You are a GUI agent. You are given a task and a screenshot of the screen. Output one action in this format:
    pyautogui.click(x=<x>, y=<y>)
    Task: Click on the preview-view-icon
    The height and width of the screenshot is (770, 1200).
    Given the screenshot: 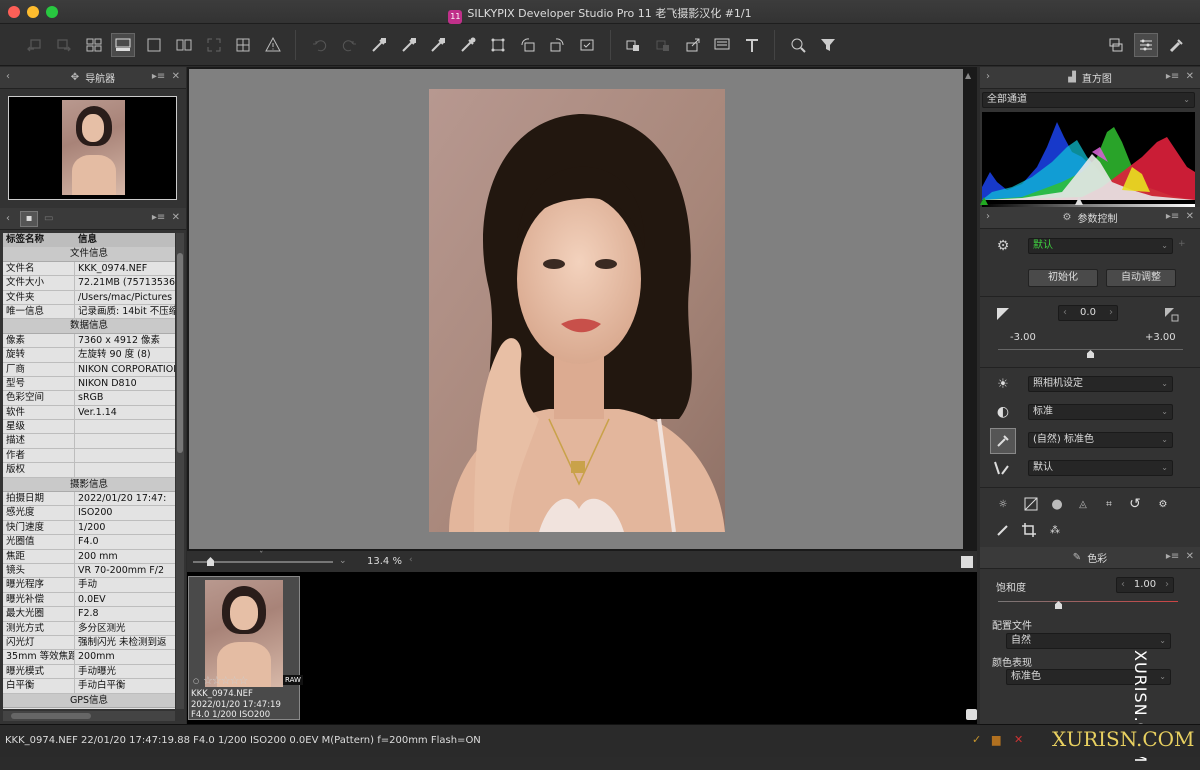 What is the action you would take?
    pyautogui.click(x=123, y=45)
    